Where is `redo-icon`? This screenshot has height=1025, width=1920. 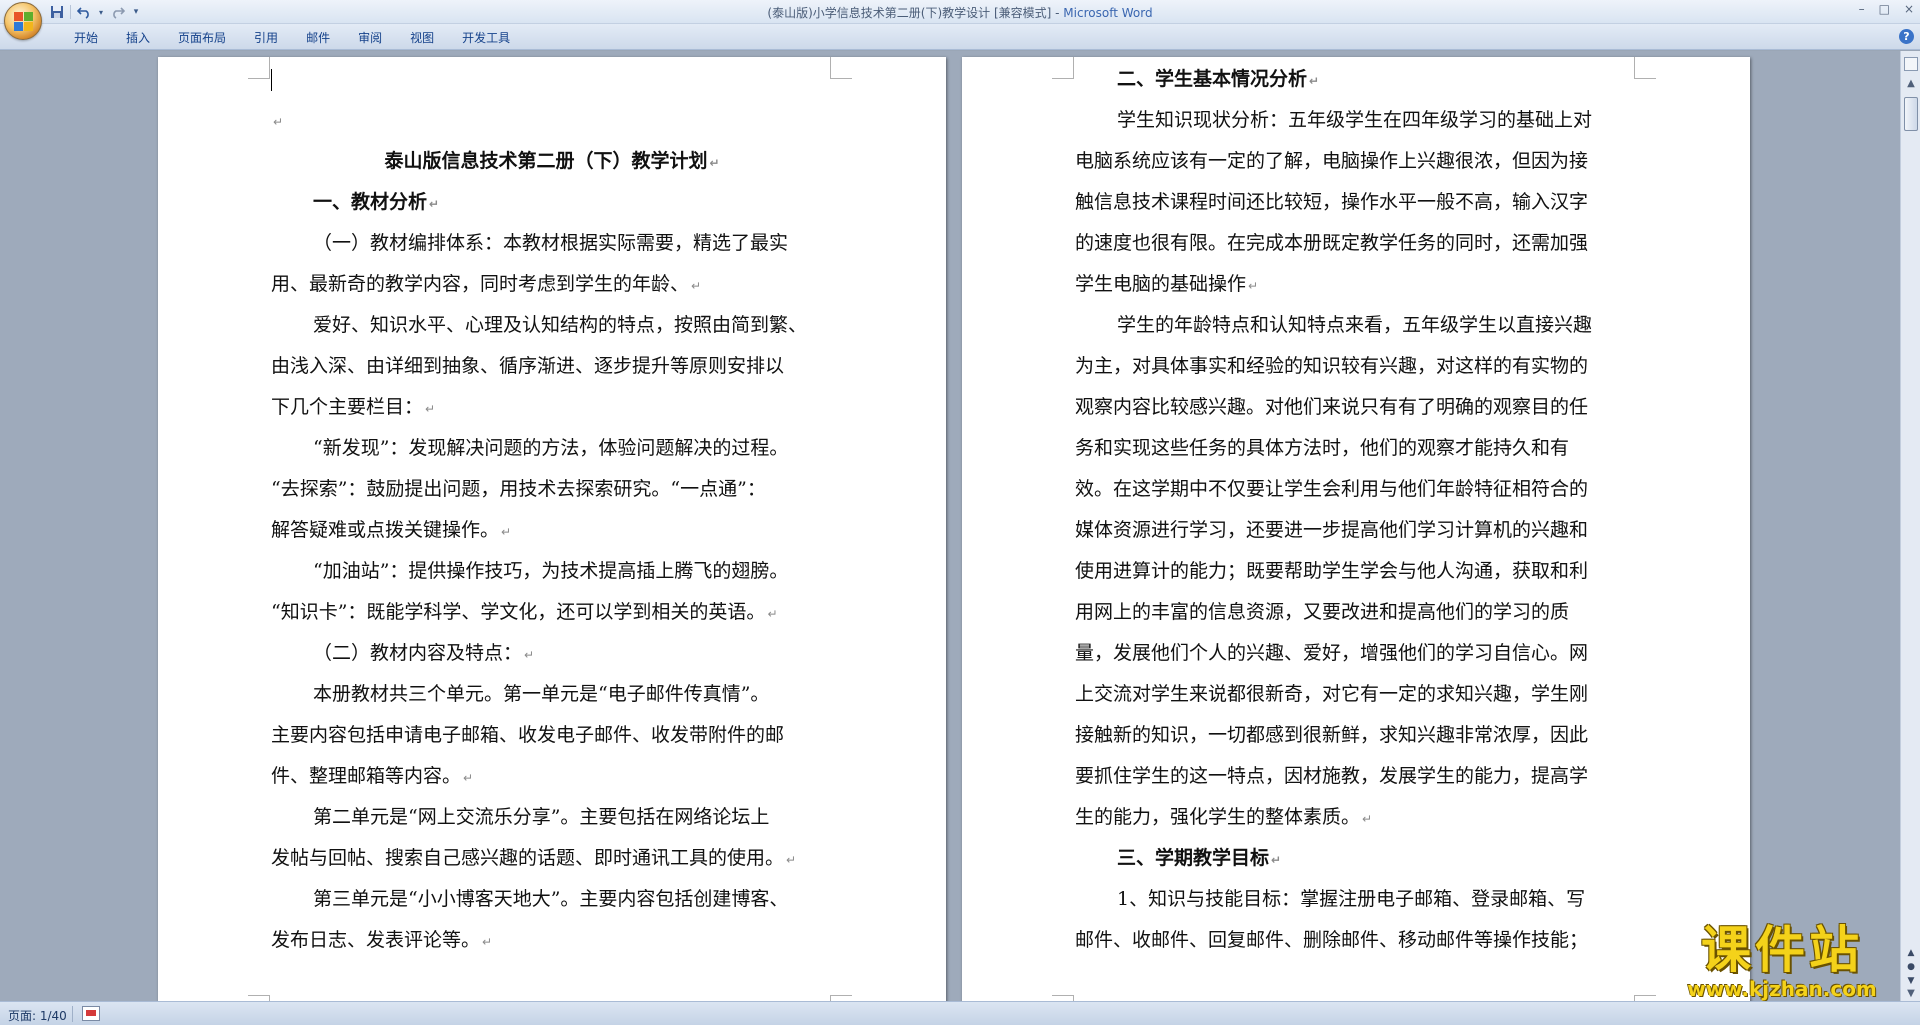 redo-icon is located at coordinates (118, 12).